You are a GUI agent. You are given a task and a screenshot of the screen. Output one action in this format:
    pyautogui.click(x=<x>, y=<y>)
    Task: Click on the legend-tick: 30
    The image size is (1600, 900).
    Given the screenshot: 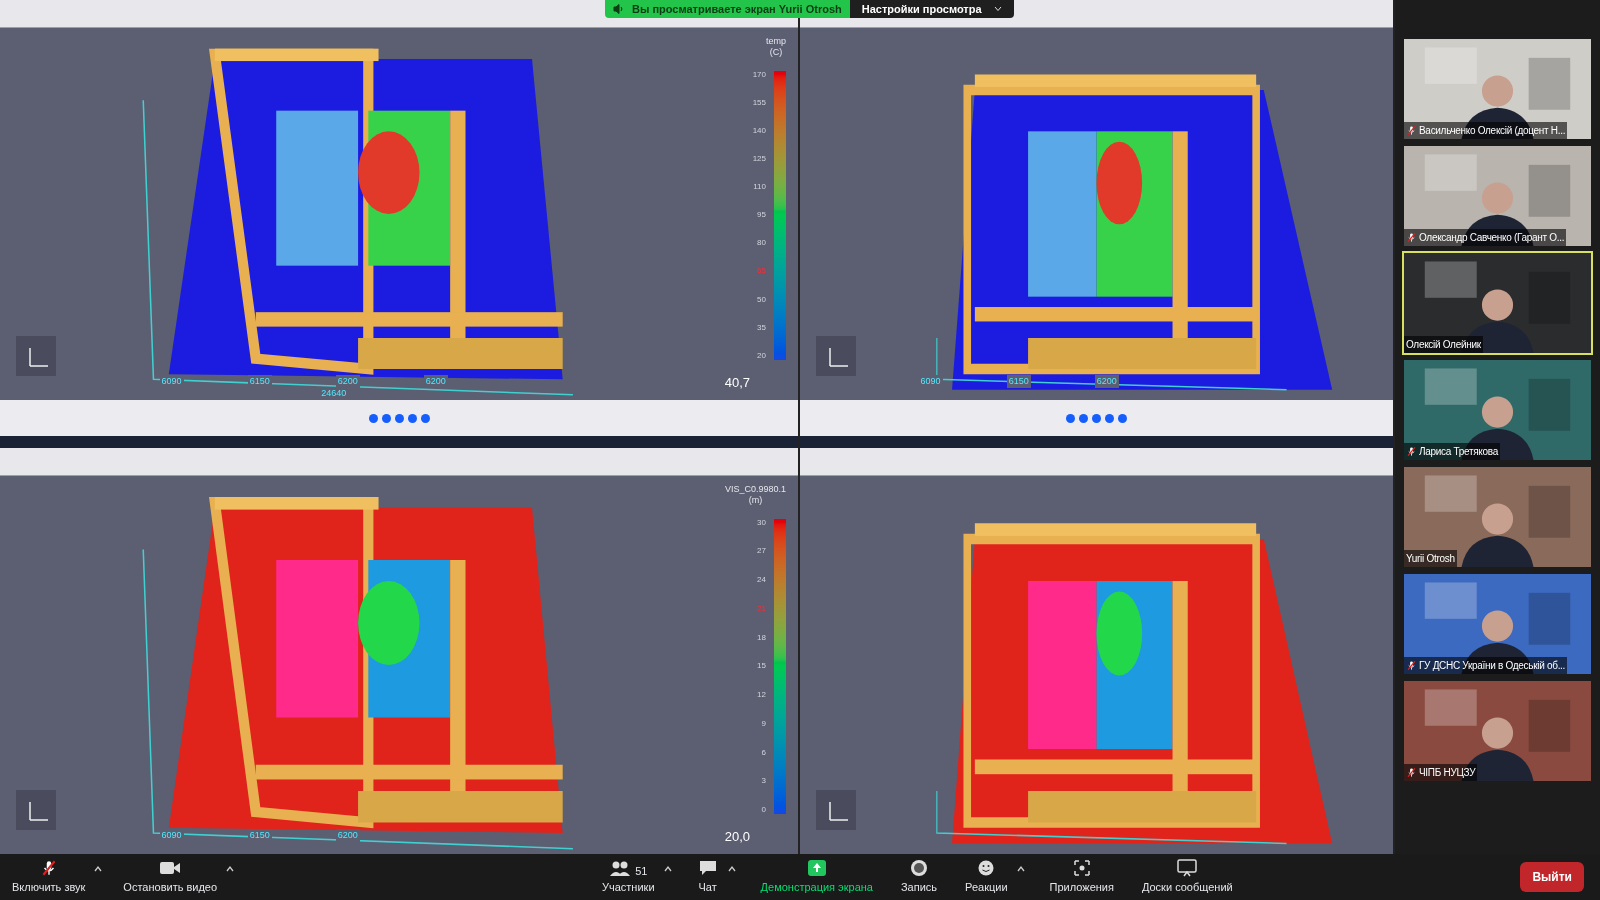 What is the action you would take?
    pyautogui.click(x=761, y=522)
    